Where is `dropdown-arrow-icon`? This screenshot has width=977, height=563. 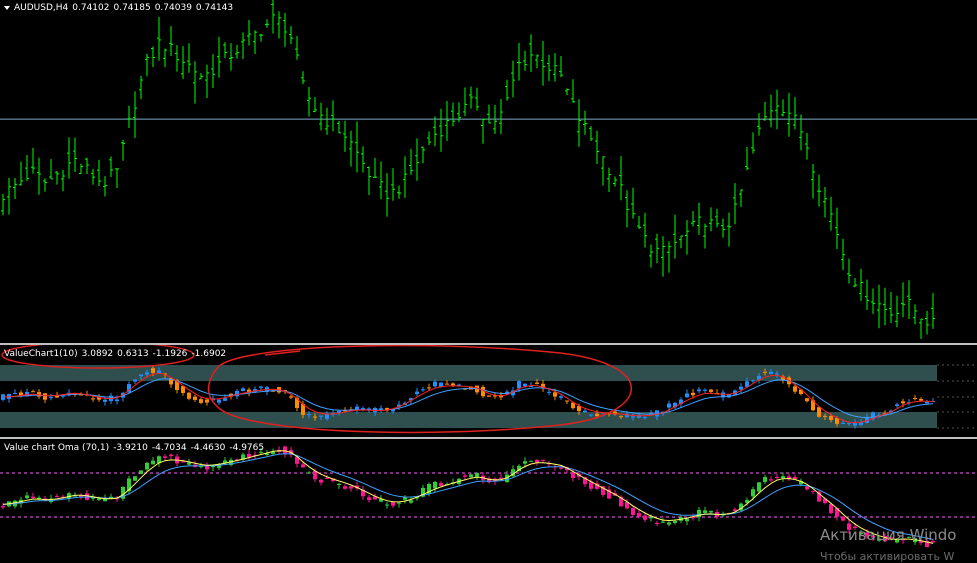 dropdown-arrow-icon is located at coordinates (7, 7).